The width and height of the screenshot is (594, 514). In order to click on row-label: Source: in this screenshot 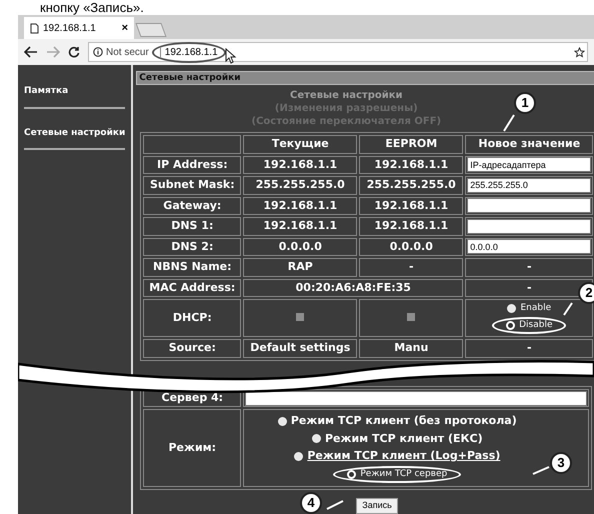, I will do `click(192, 348)`.